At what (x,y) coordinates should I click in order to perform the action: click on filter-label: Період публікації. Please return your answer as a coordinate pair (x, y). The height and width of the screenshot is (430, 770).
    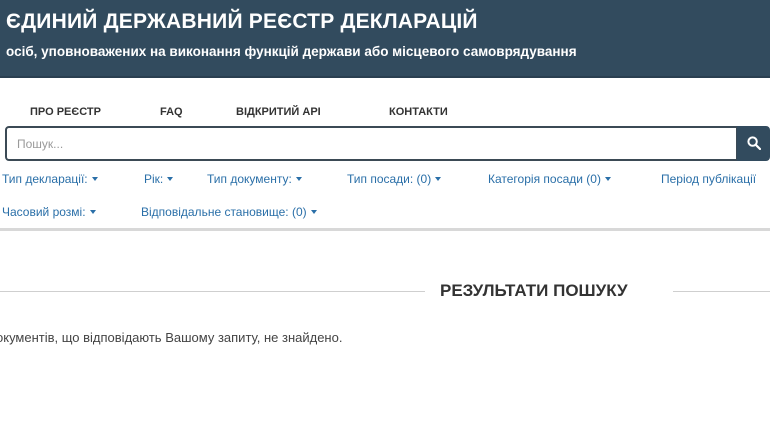
    Looking at the image, I should click on (709, 179).